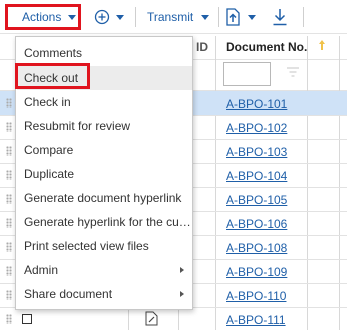 Image resolution: width=347 pixels, height=330 pixels. Describe the element at coordinates (68, 294) in the screenshot. I see `menu-item-share-document-label: Share document` at that location.